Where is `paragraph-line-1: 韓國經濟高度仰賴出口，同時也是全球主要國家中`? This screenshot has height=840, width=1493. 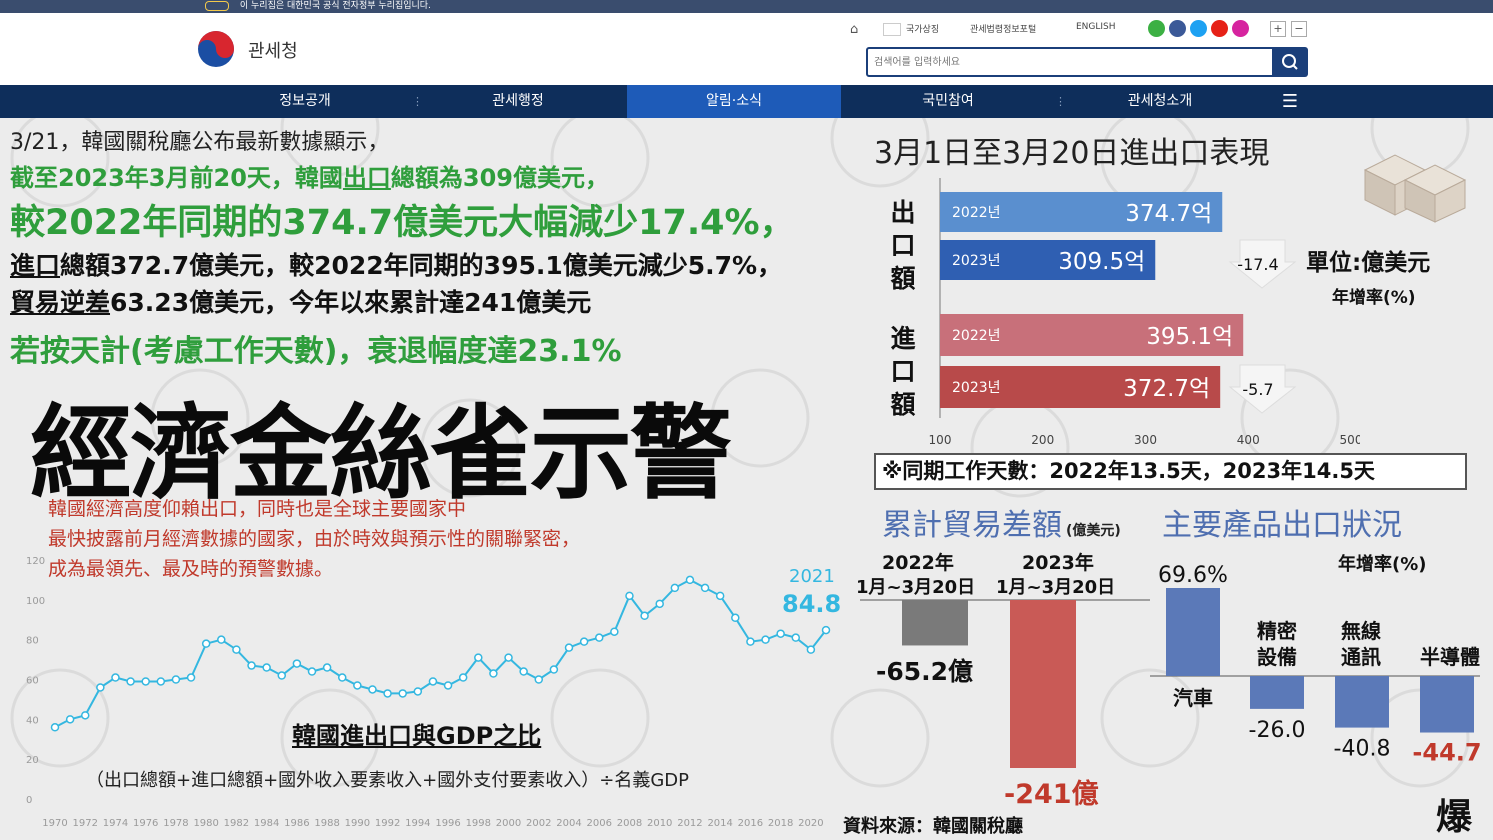 paragraph-line-1: 韓國經濟高度仰賴出口，同時也是全球主要國家中 is located at coordinates (257, 509).